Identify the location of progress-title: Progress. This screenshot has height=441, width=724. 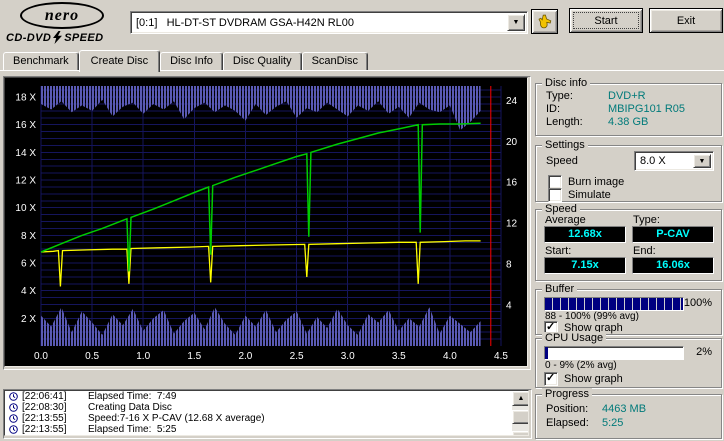
(567, 394).